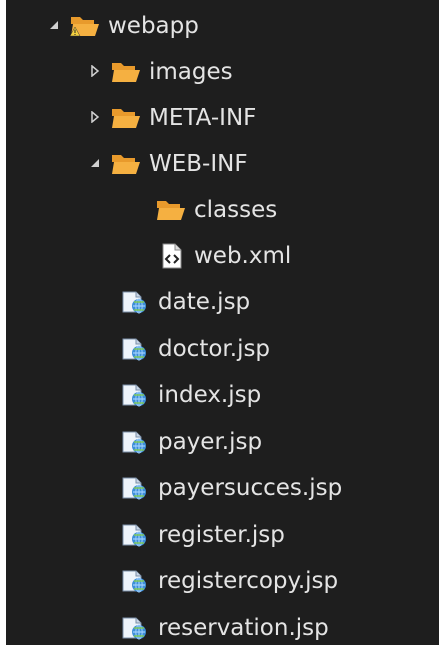 Image resolution: width=445 pixels, height=645 pixels. I want to click on tree-item-meta-inf: META-INF, so click(170, 118).